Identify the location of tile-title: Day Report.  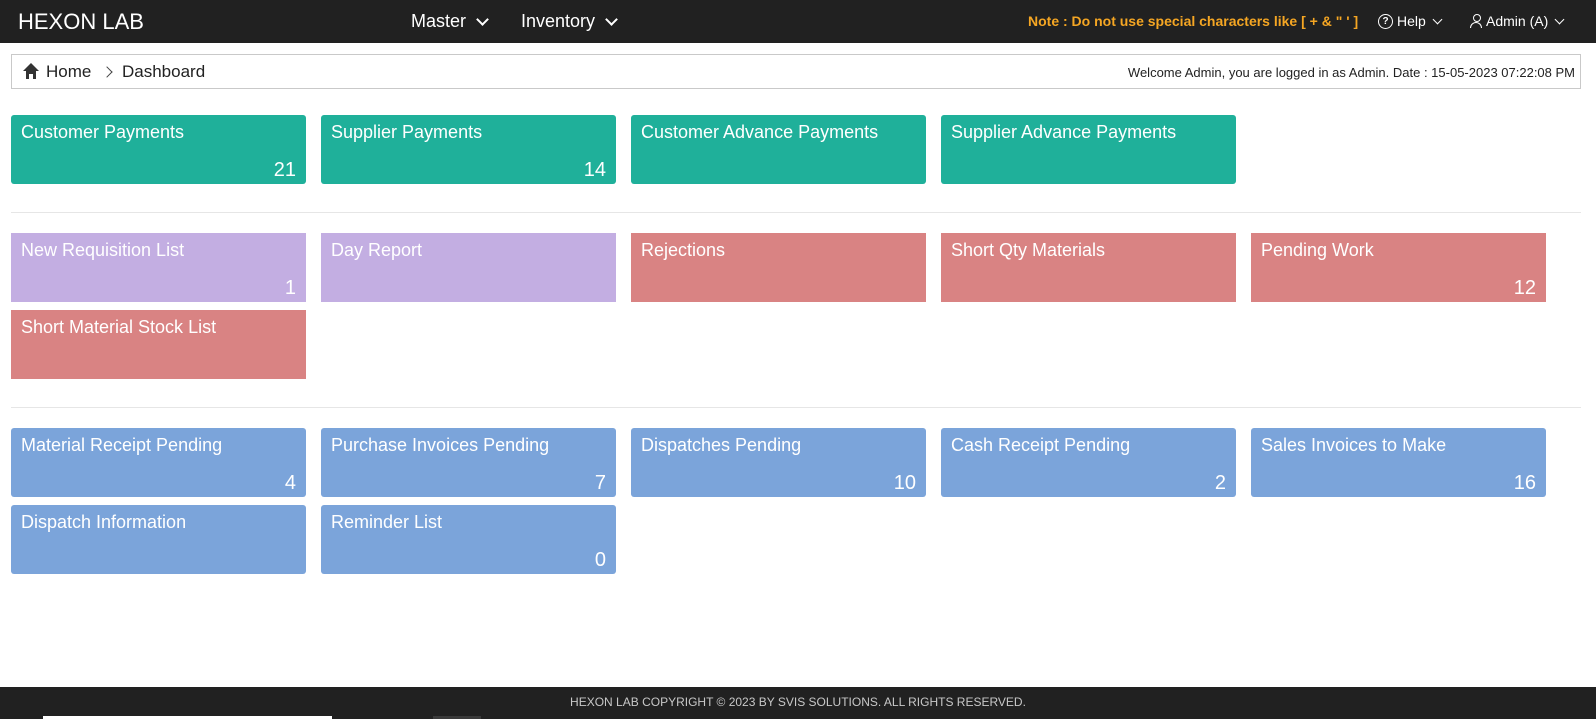
(377, 250).